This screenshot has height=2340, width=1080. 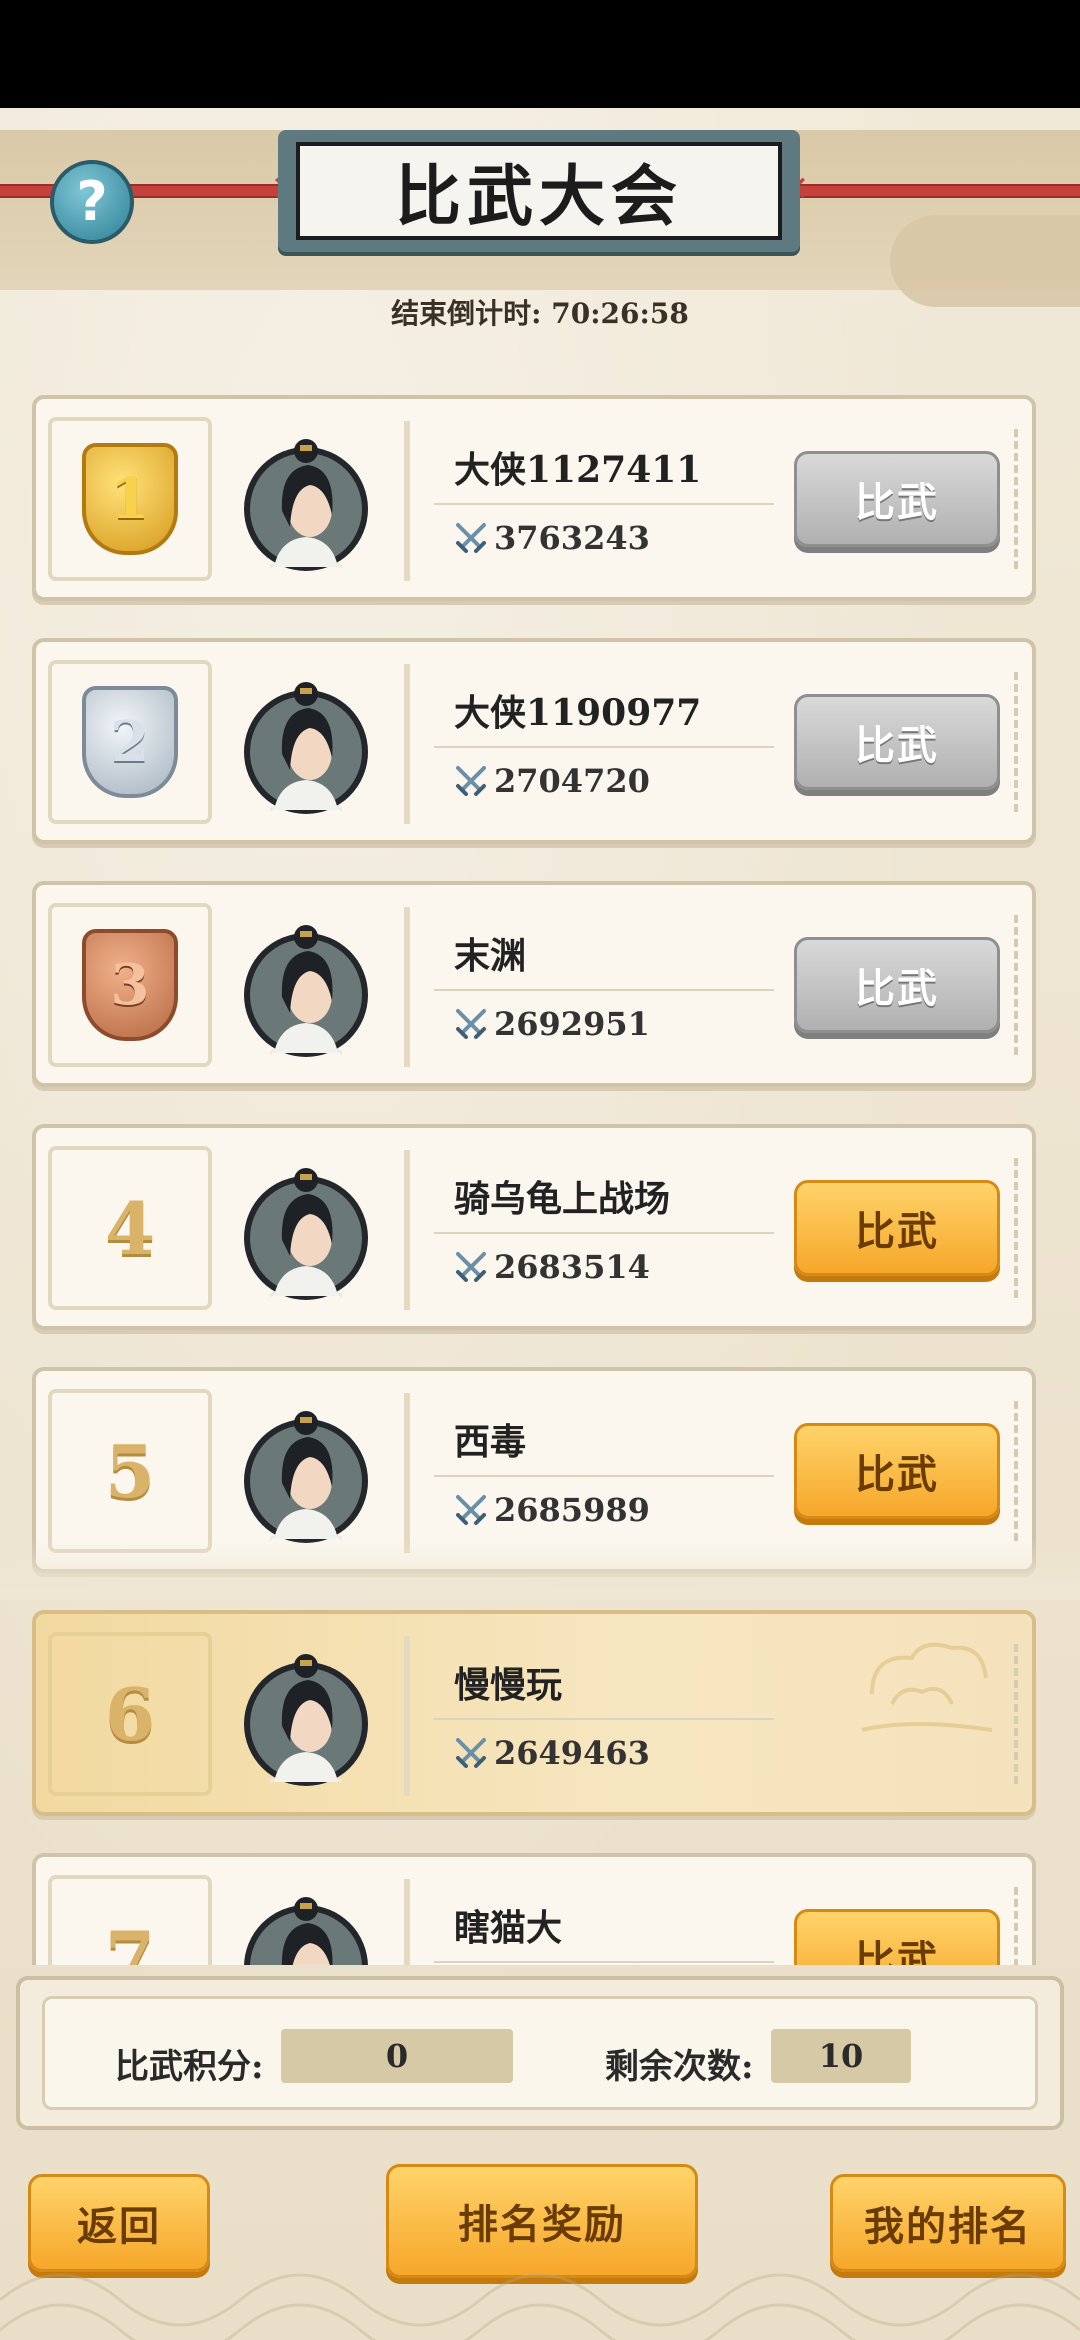 I want to click on combat-power-value: 2692951, so click(x=572, y=1024).